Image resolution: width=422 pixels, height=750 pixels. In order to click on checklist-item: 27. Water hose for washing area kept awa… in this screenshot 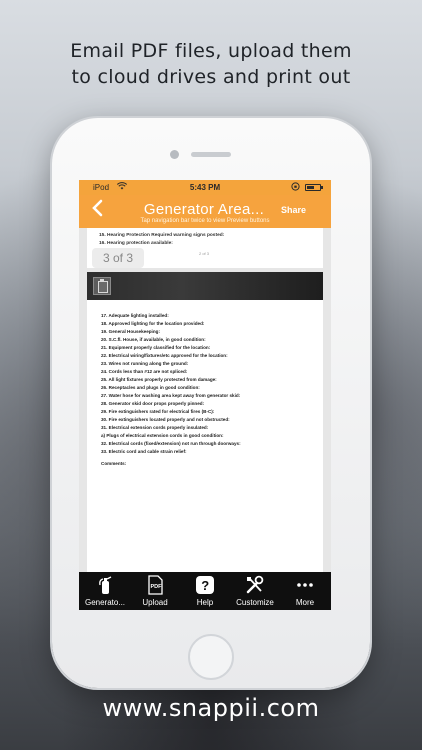, I will do `click(171, 395)`.